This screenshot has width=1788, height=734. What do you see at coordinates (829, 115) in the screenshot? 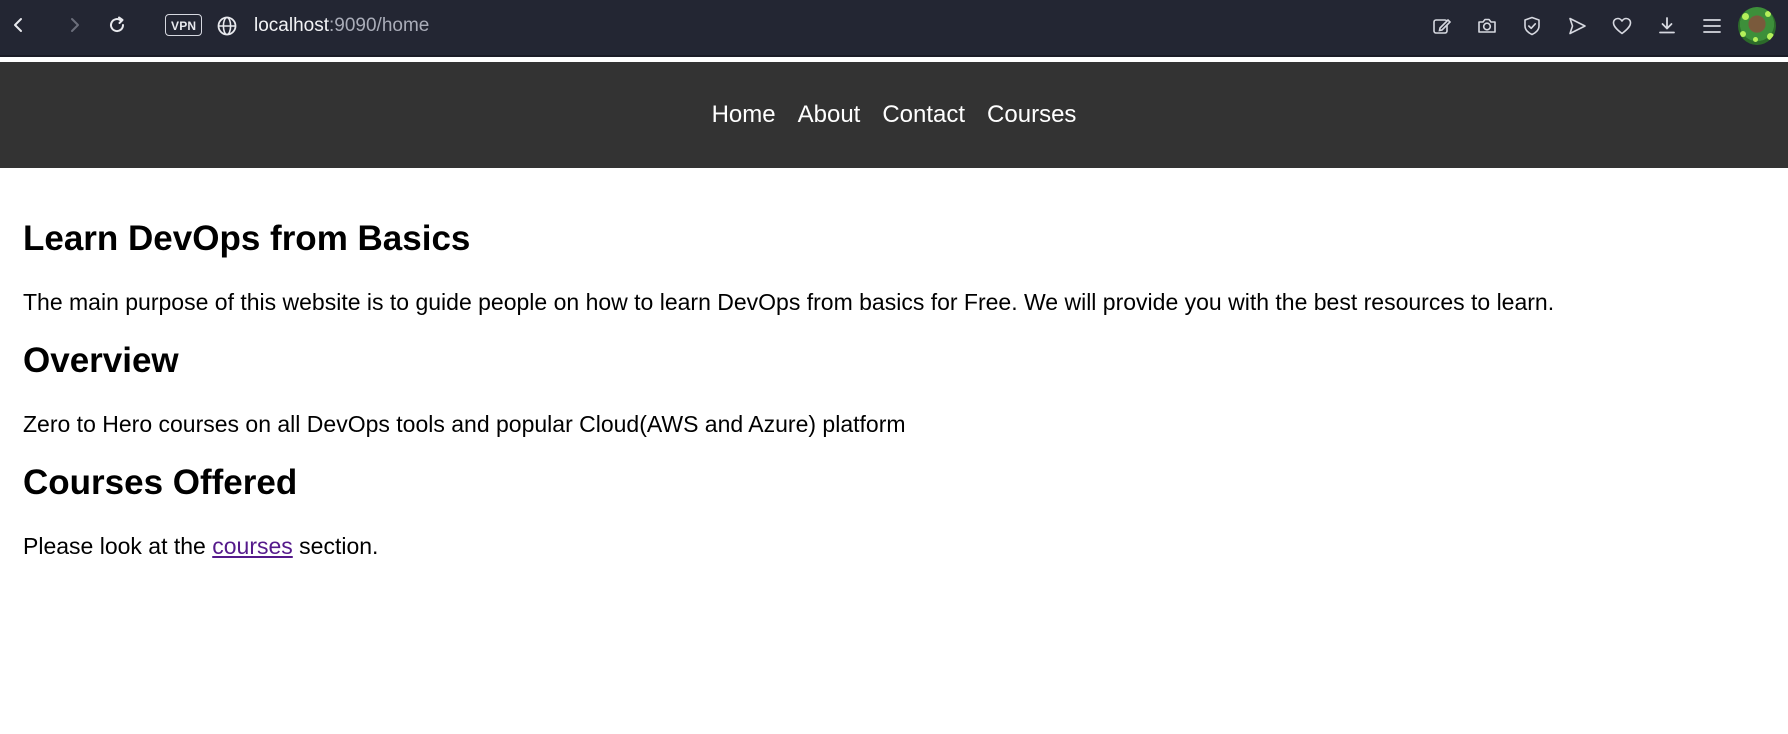
I see `nav-link-about: About` at bounding box center [829, 115].